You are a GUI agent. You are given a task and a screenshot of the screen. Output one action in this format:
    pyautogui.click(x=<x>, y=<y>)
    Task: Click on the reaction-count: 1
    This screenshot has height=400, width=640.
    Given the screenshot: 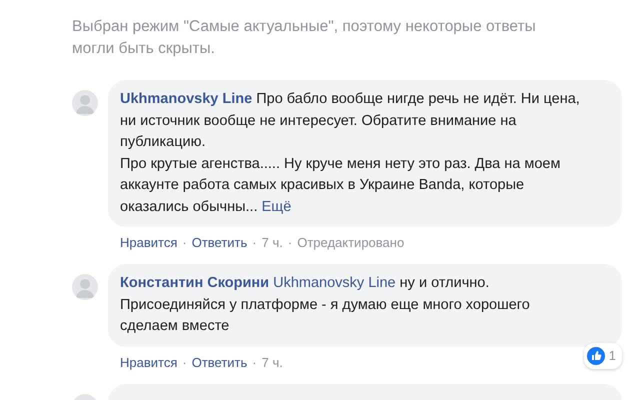 What is the action you would take?
    pyautogui.click(x=612, y=356)
    